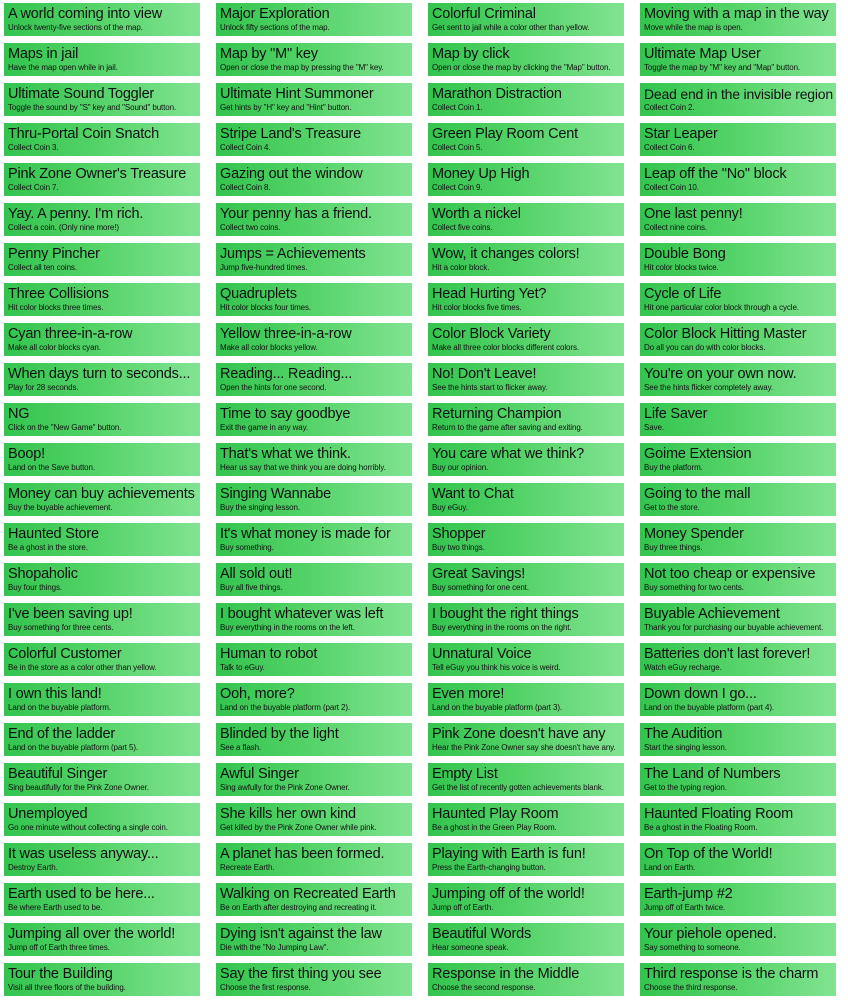  I want to click on achievement-tile: Shopper Buy two things., so click(526, 539).